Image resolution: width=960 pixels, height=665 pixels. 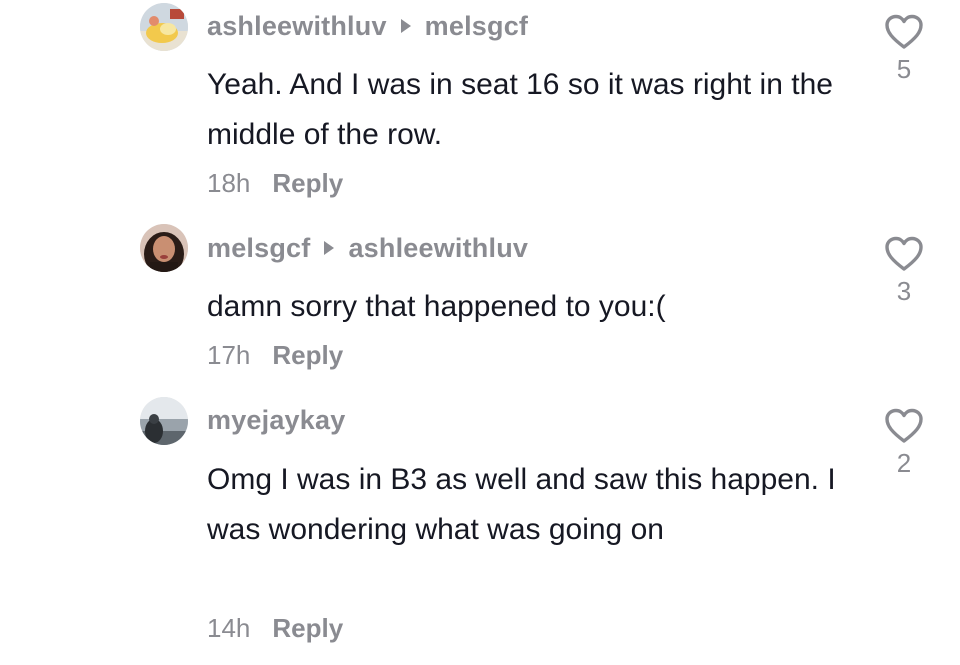 What do you see at coordinates (229, 628) in the screenshot?
I see `timestamp: 14h` at bounding box center [229, 628].